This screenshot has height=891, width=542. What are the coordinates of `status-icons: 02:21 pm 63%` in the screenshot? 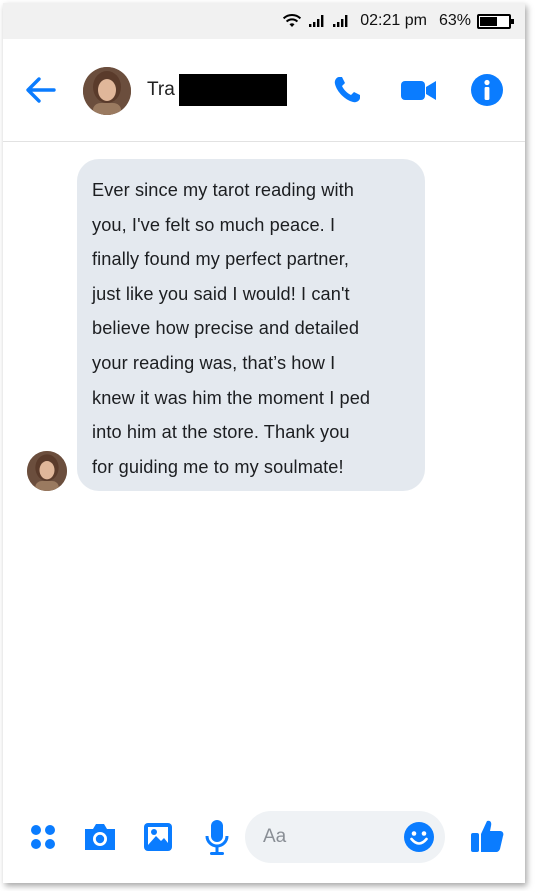 It's located at (398, 21).